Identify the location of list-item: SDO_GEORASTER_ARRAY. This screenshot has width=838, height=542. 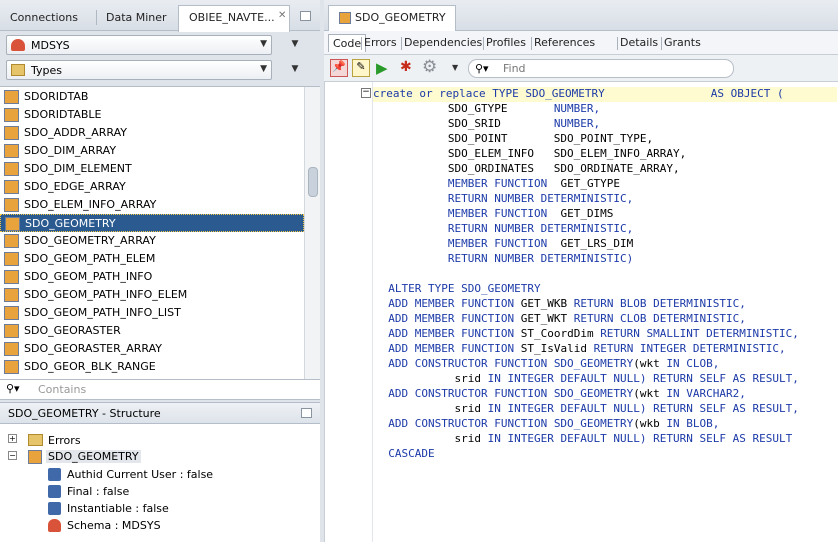
(152, 349).